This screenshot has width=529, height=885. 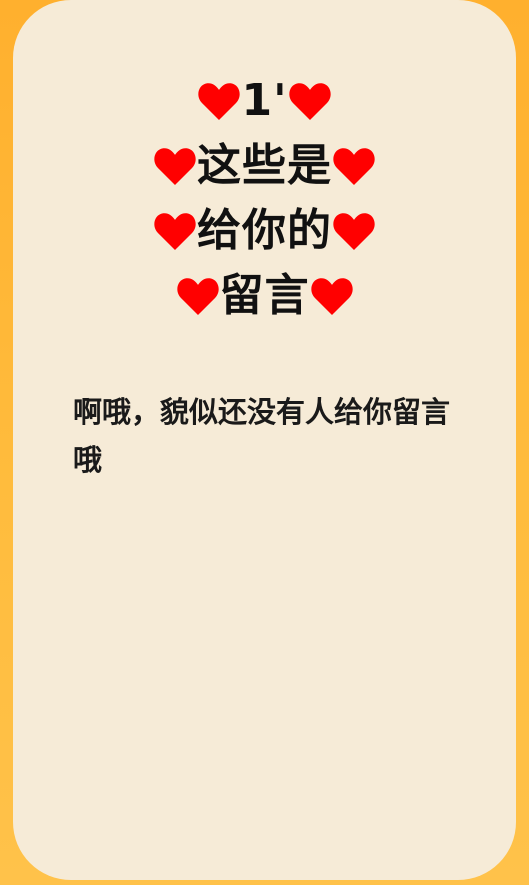 What do you see at coordinates (294, 436) in the screenshot?
I see `empty-messages-text: 啊哦，貌似还没有人给你留言 哦` at bounding box center [294, 436].